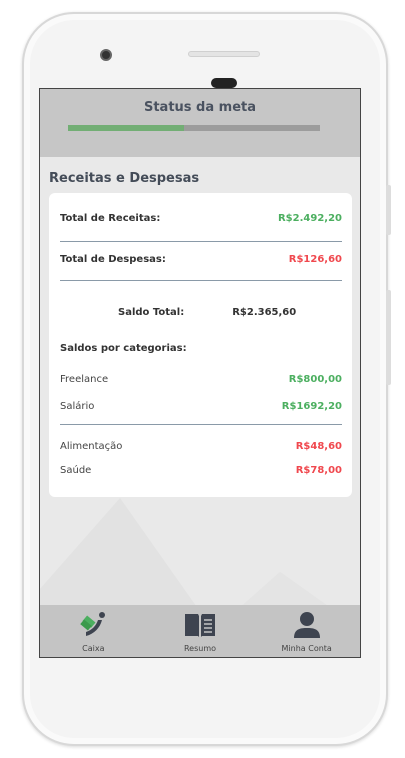  Describe the element at coordinates (309, 218) in the screenshot. I see `value: R$2.492,20` at that location.